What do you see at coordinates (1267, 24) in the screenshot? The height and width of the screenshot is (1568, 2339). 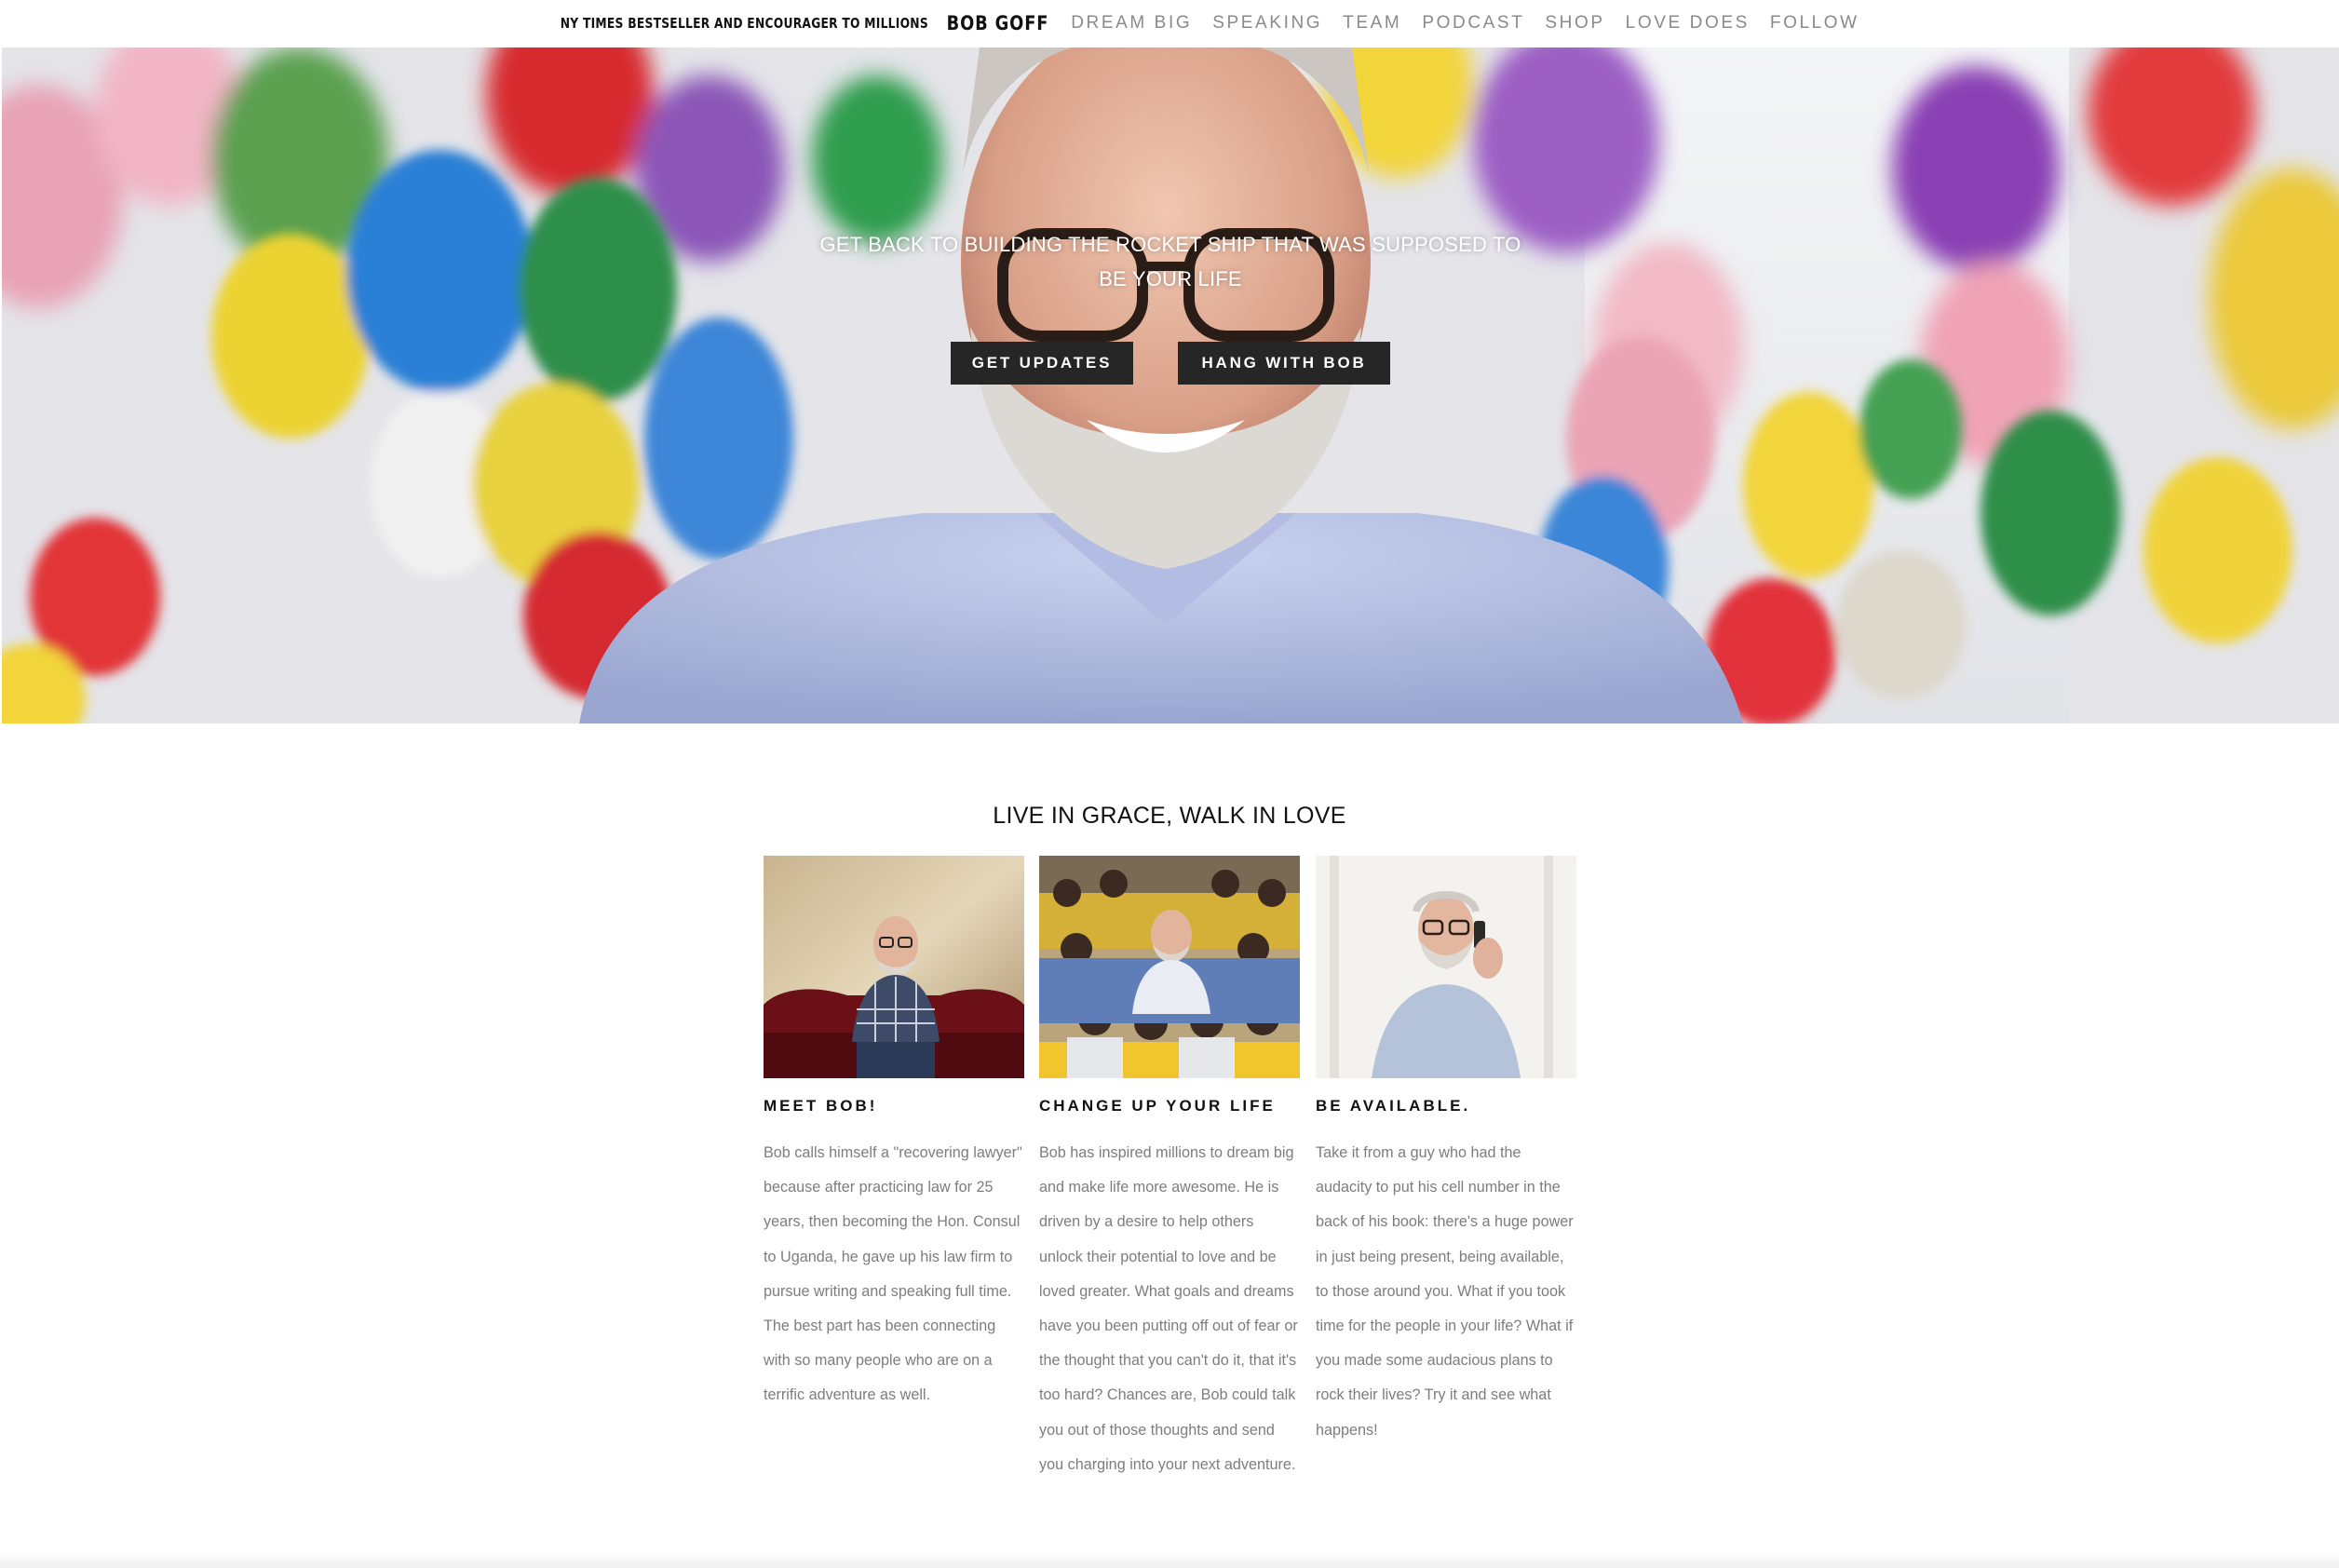 I see `nav-link-speaking: SPEAKING` at bounding box center [1267, 24].